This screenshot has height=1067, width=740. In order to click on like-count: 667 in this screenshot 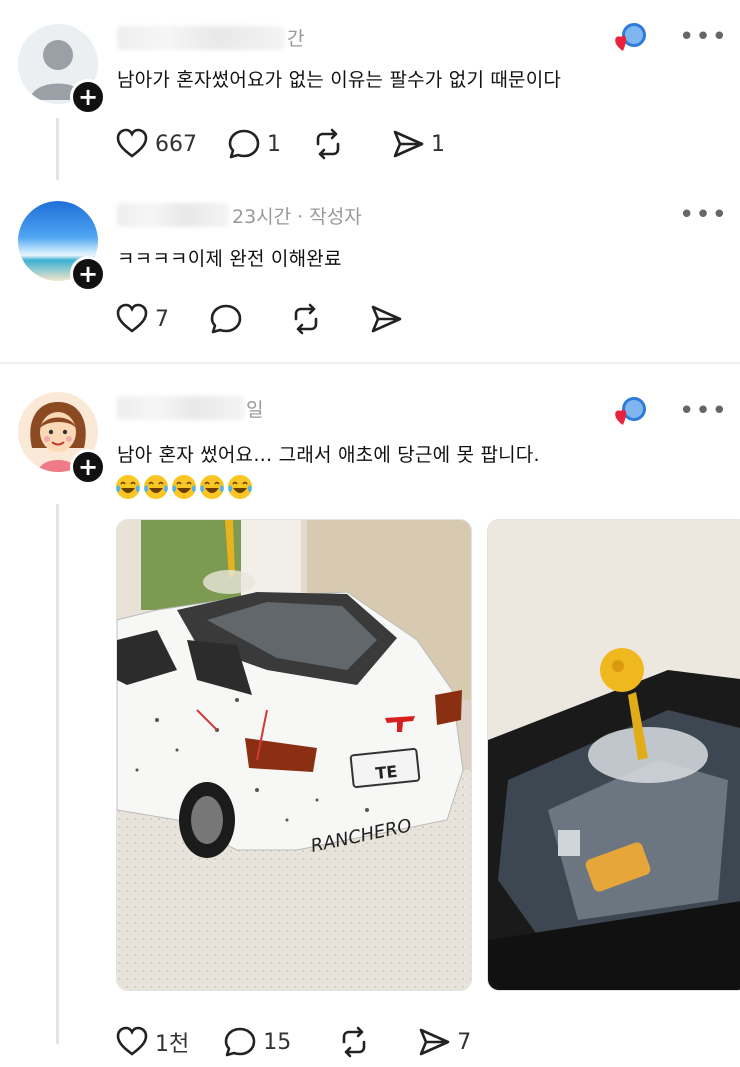, I will do `click(176, 144)`.